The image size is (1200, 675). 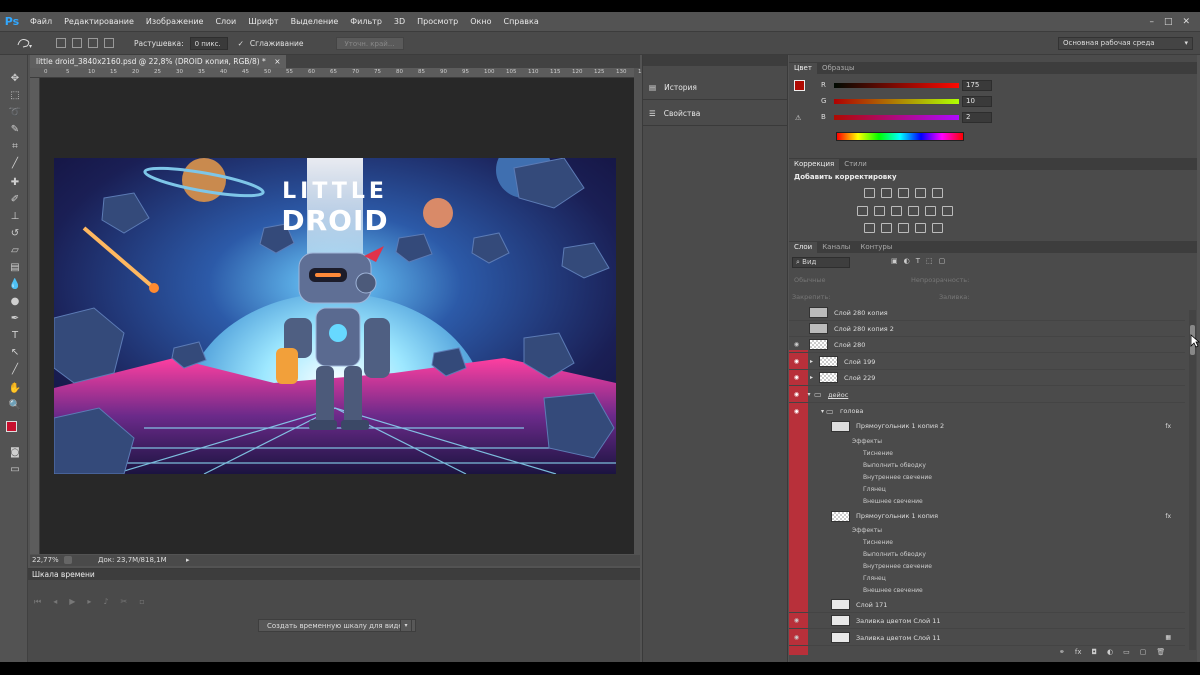 What do you see at coordinates (903, 193) in the screenshot?
I see `curves-icon` at bounding box center [903, 193].